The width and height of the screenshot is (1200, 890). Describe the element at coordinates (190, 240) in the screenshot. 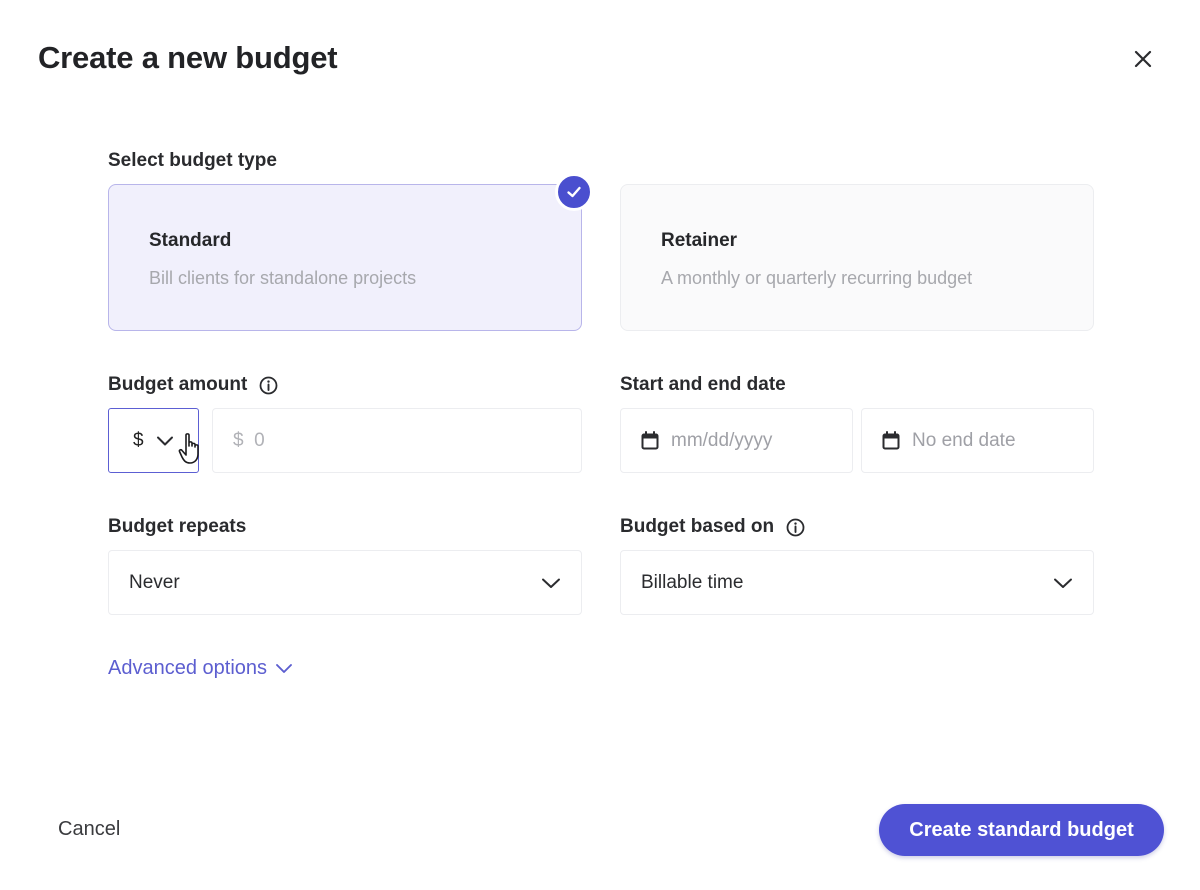

I see `standard-card-title: Standard` at that location.